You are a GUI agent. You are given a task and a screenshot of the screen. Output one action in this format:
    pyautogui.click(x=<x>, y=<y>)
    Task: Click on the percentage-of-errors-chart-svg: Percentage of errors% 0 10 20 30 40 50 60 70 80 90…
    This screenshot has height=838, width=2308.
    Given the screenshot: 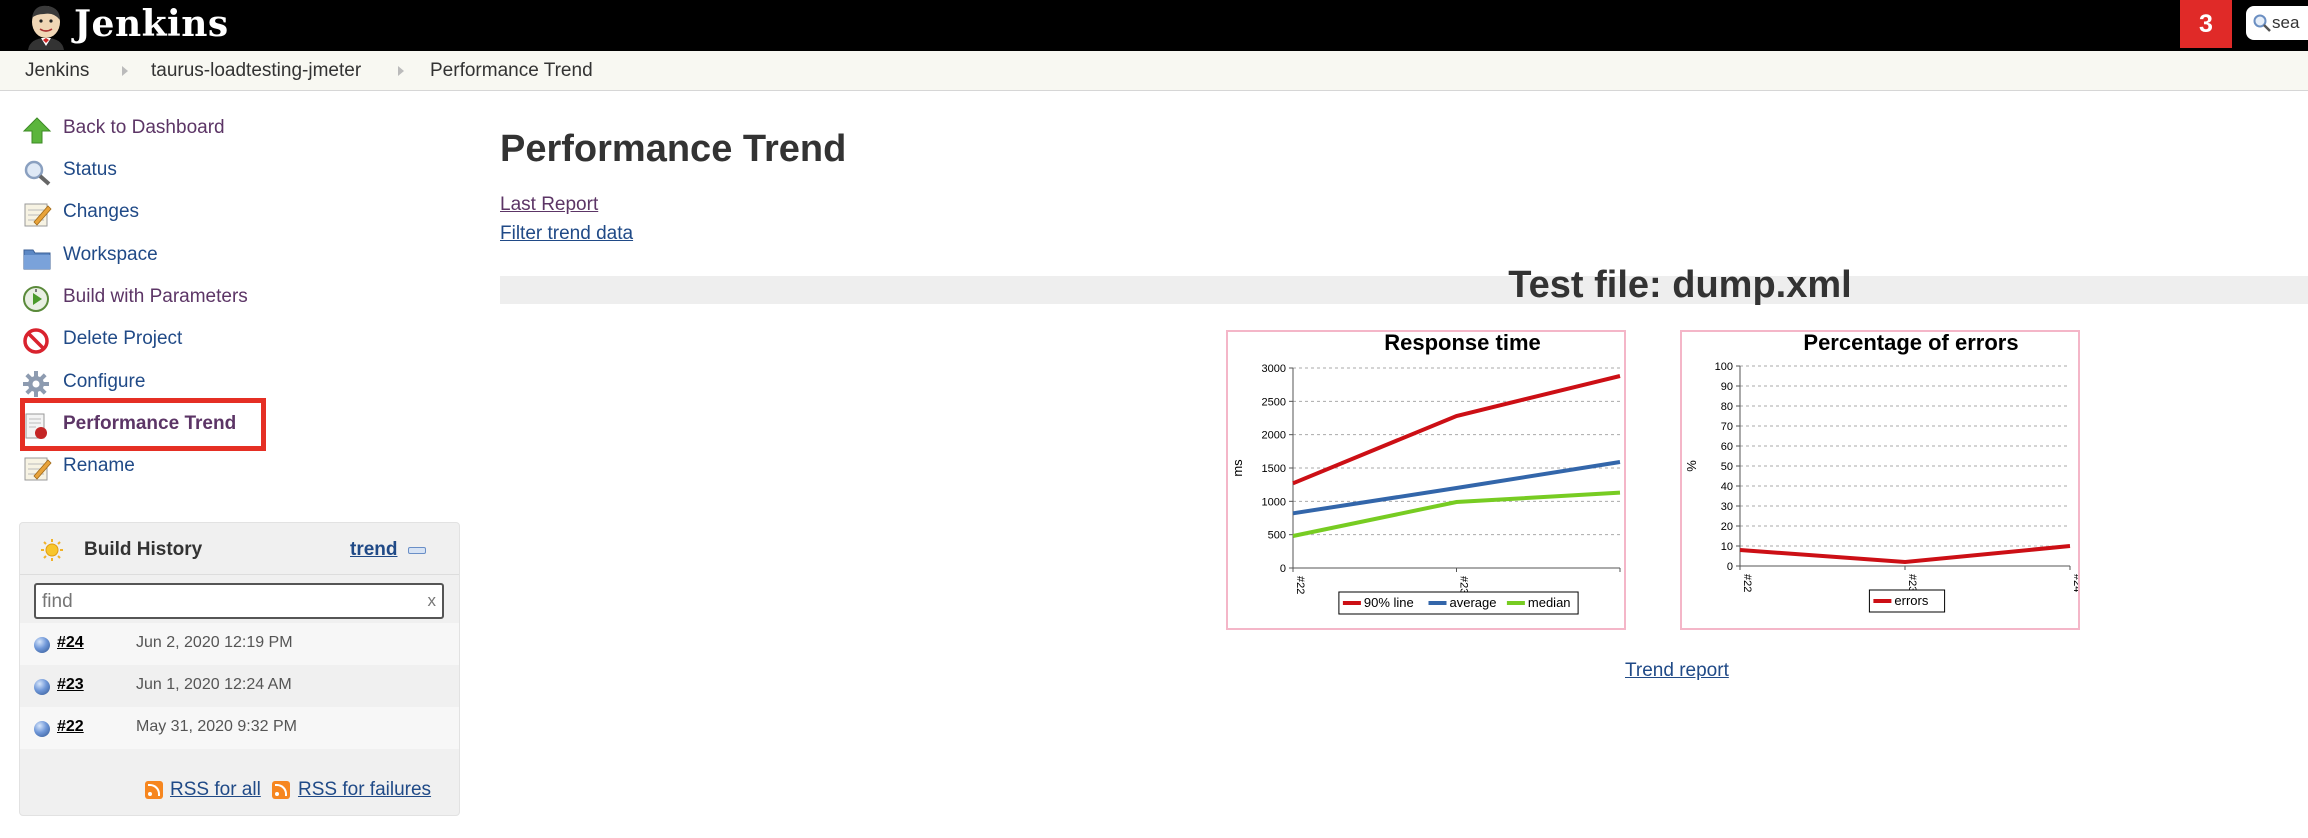 What is the action you would take?
    pyautogui.click(x=1881, y=472)
    